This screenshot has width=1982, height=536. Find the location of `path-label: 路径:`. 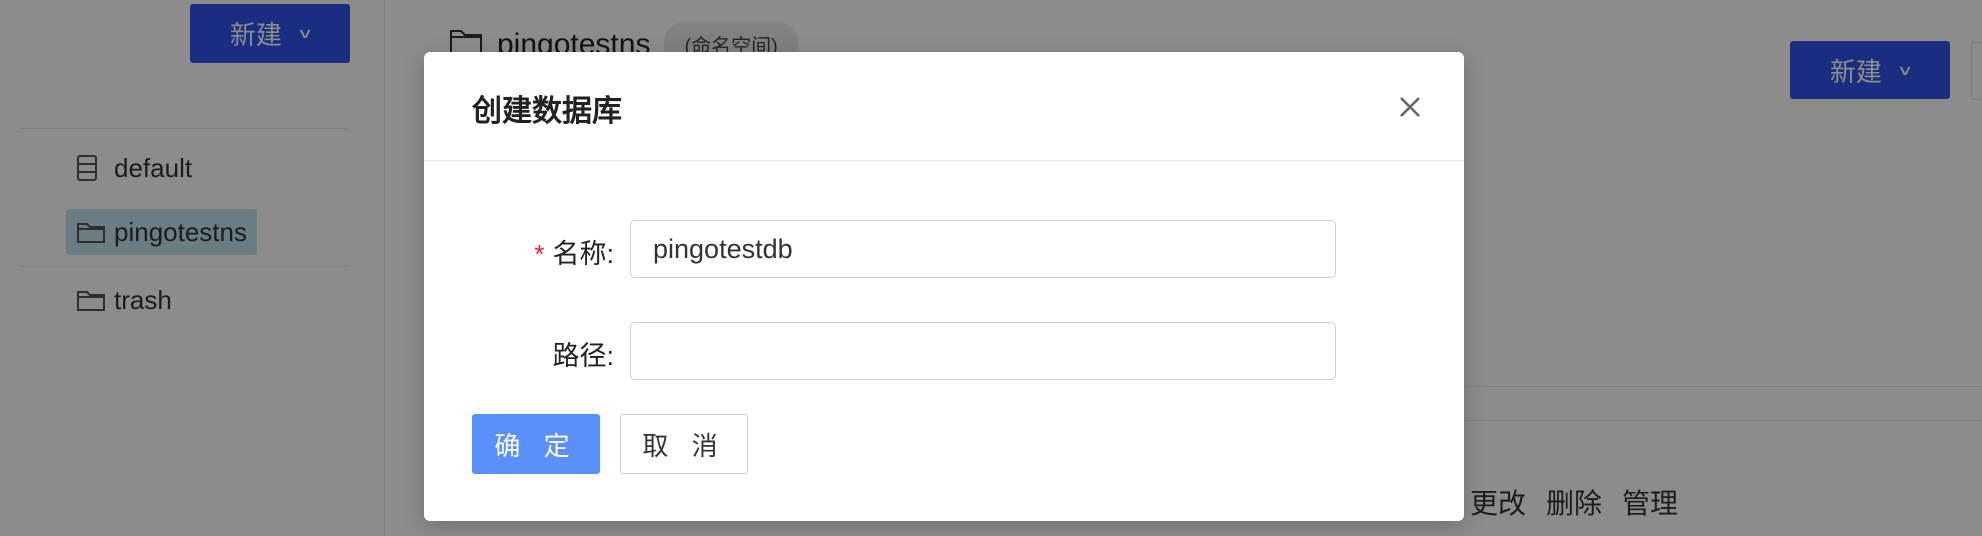

path-label: 路径: is located at coordinates (583, 353).